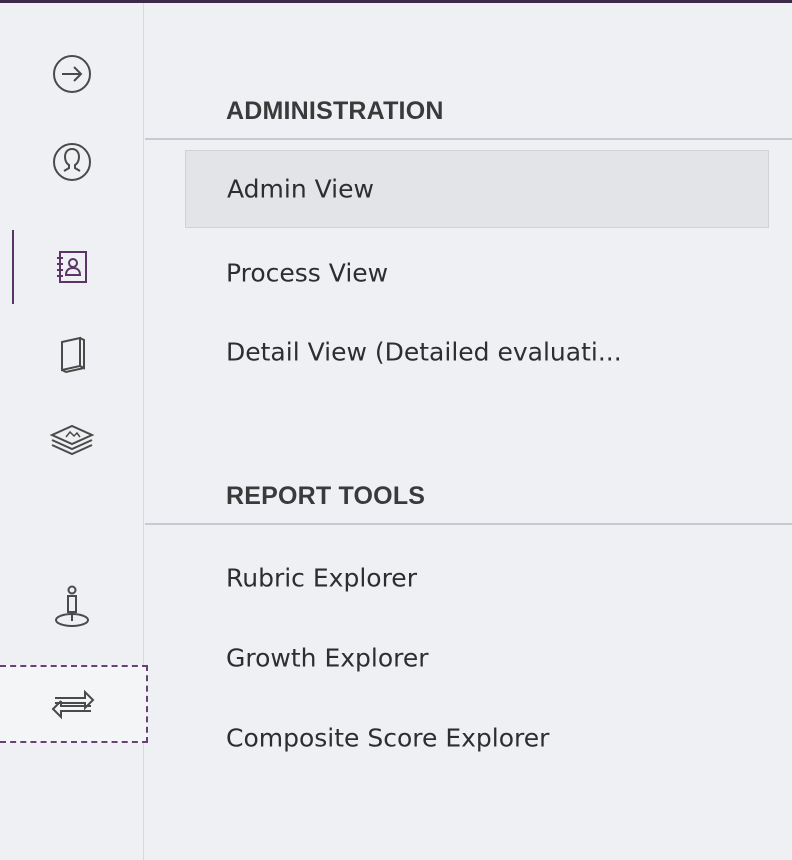  I want to click on section-title: ADMINISTRATION, so click(335, 111).